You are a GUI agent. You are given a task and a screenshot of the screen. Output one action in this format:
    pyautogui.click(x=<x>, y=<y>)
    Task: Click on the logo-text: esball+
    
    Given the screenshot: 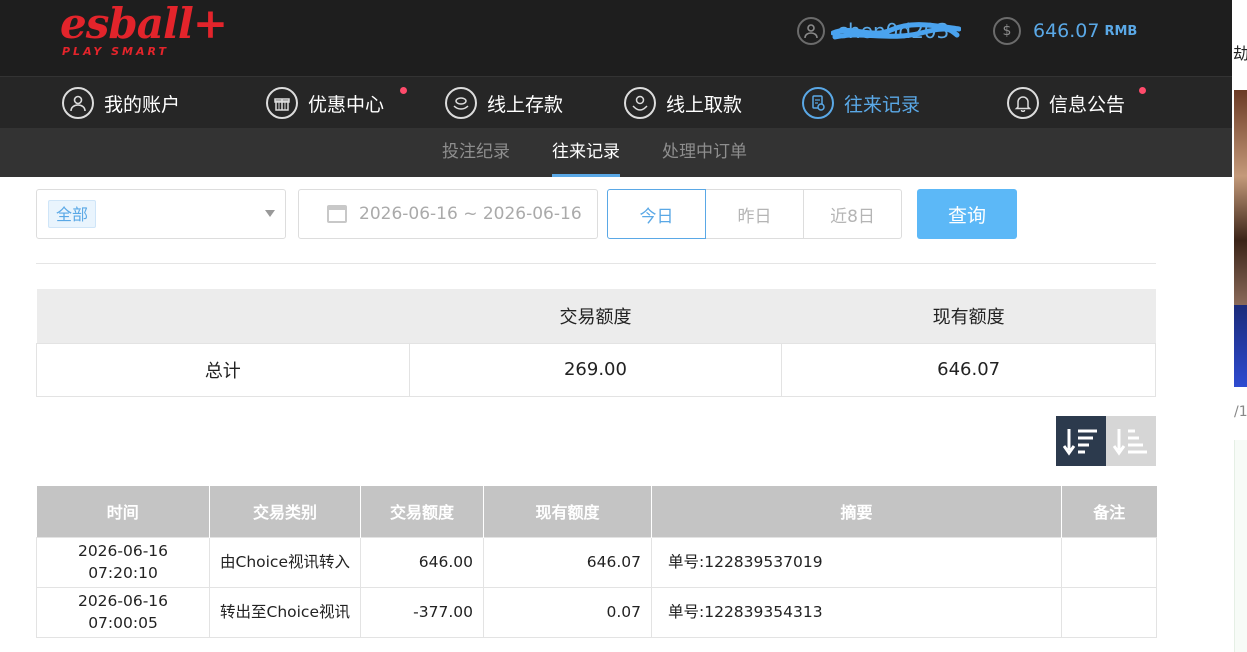 What is the action you would take?
    pyautogui.click(x=144, y=24)
    